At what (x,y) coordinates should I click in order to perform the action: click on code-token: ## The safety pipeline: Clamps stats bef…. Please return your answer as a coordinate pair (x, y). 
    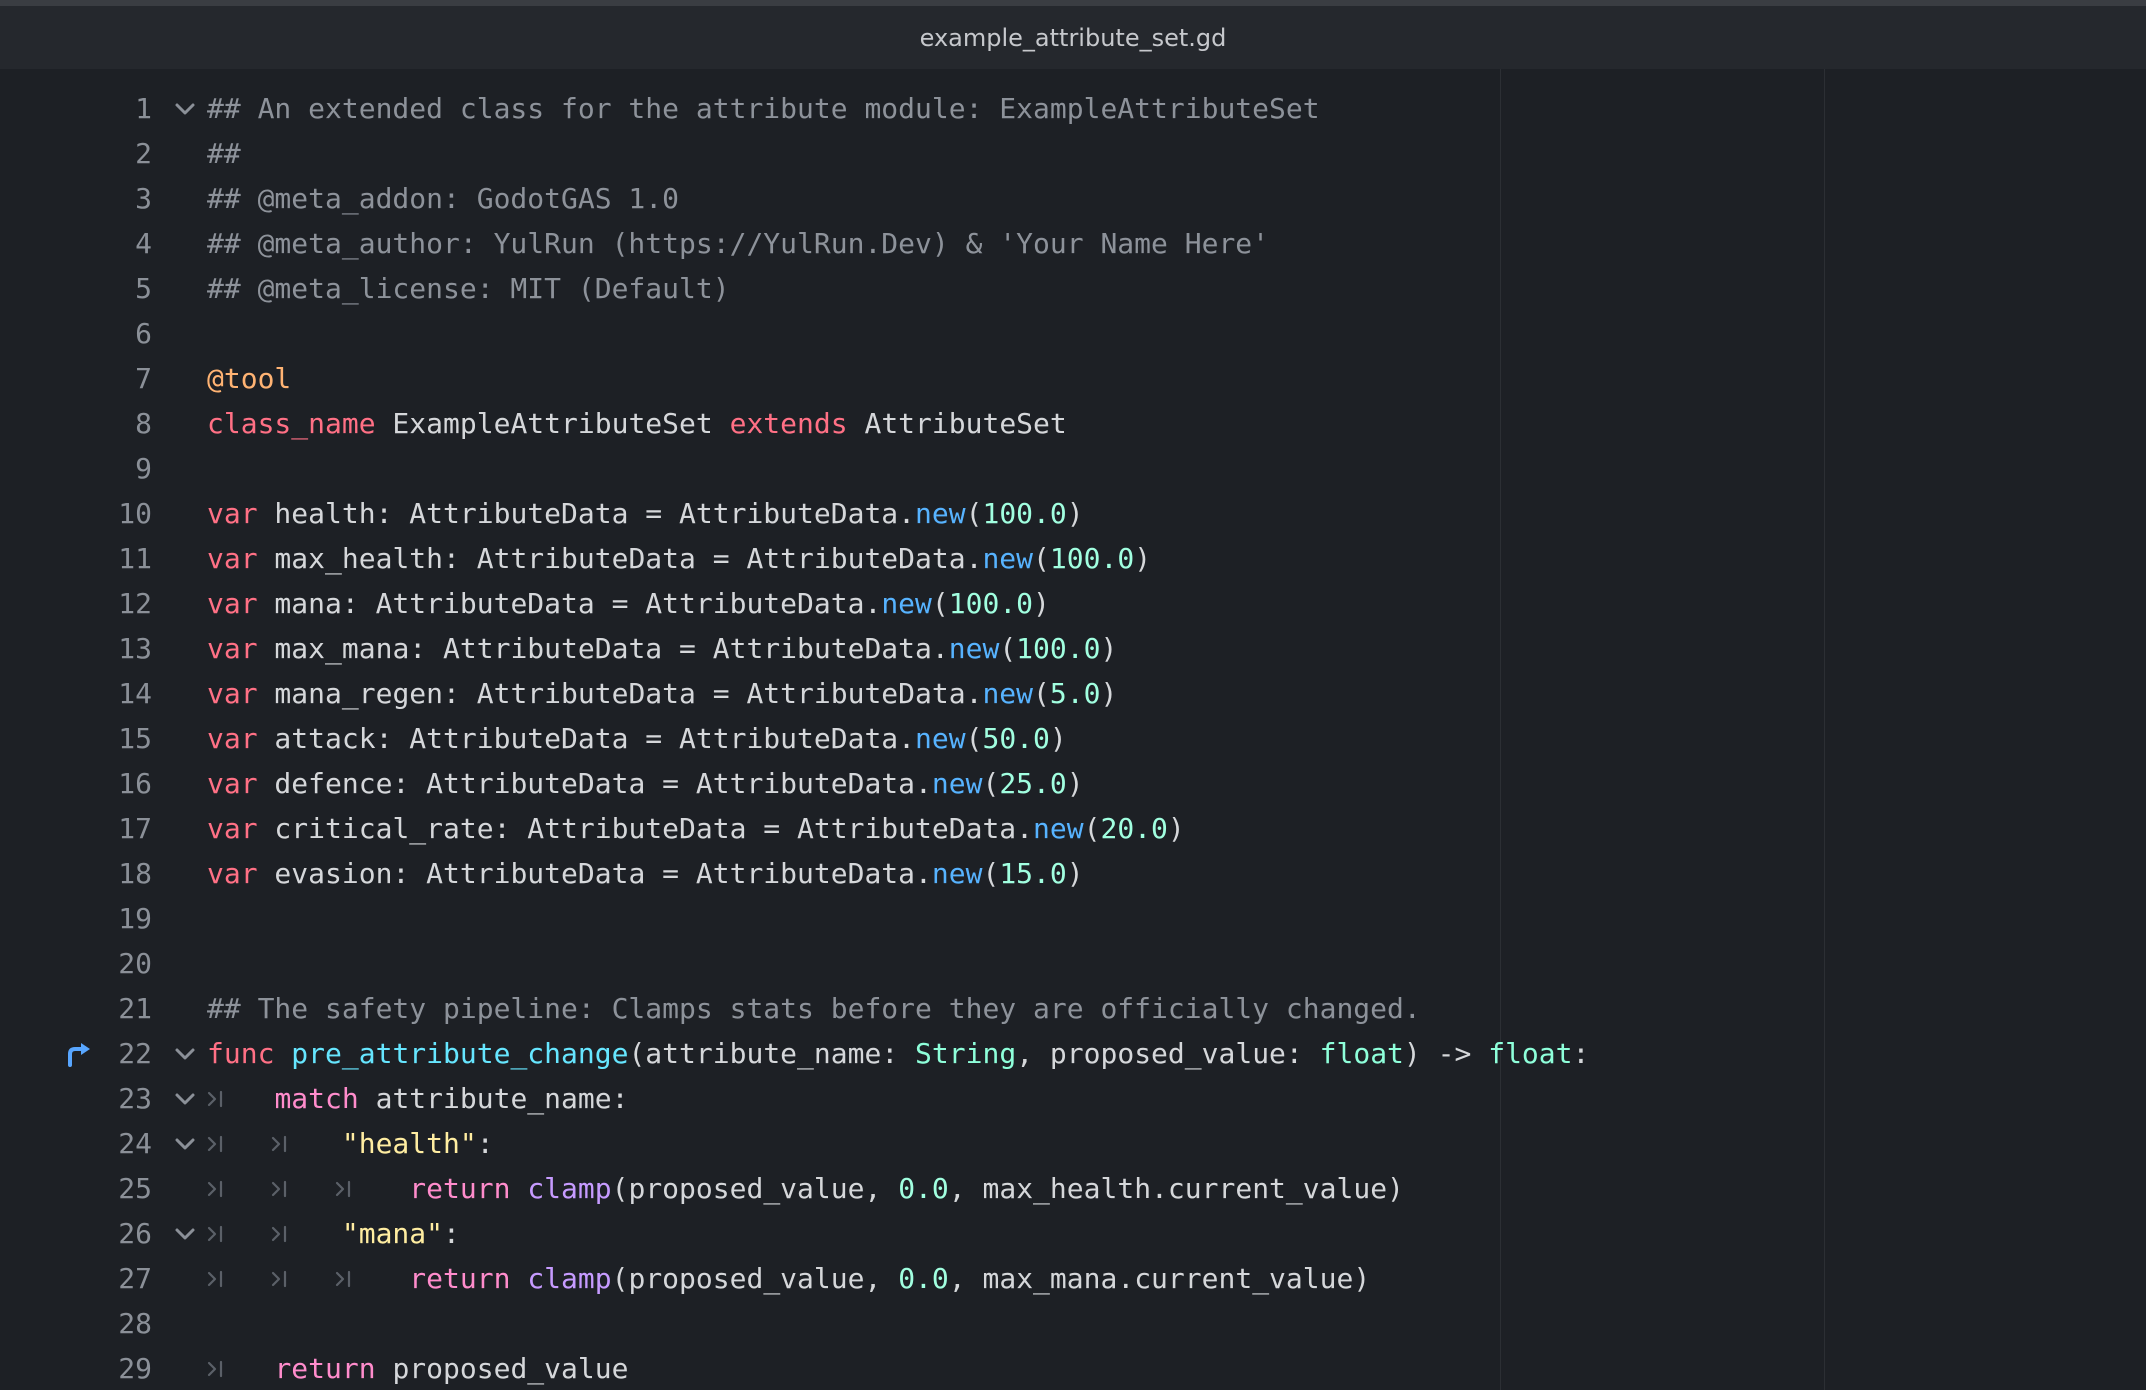
    Looking at the image, I should click on (814, 1008).